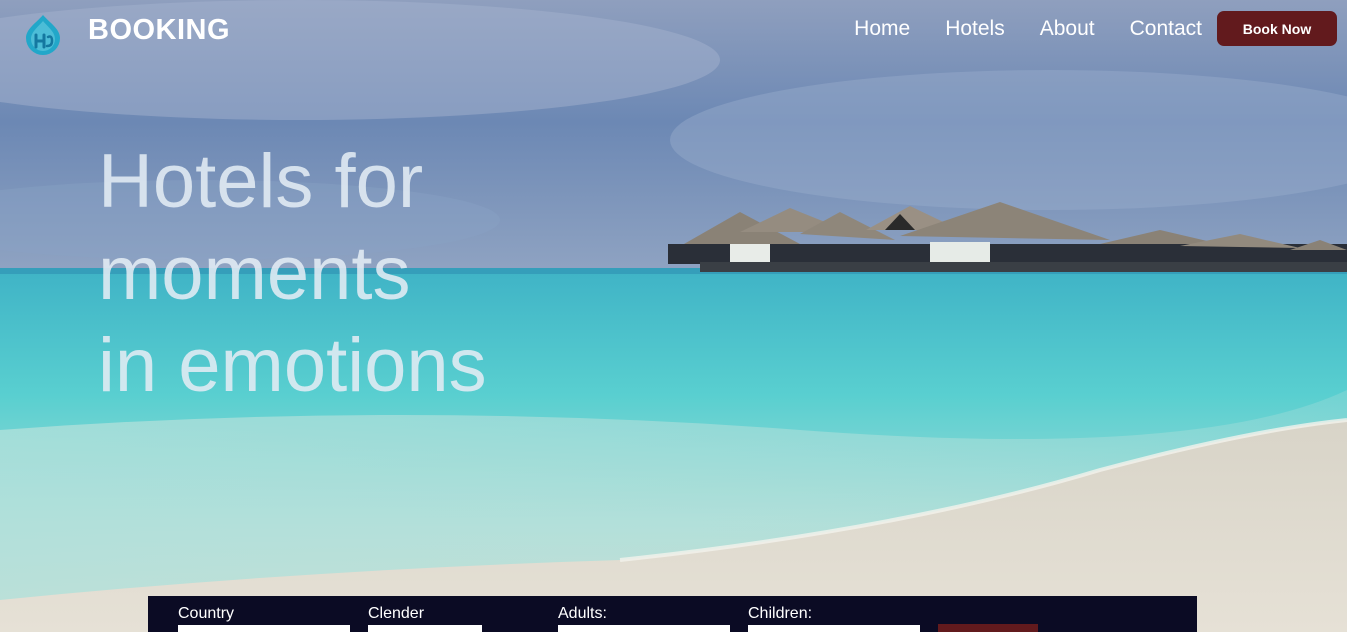 This screenshot has width=1347, height=632. What do you see at coordinates (975, 29) in the screenshot?
I see `nav-link-hotels: Hotels` at bounding box center [975, 29].